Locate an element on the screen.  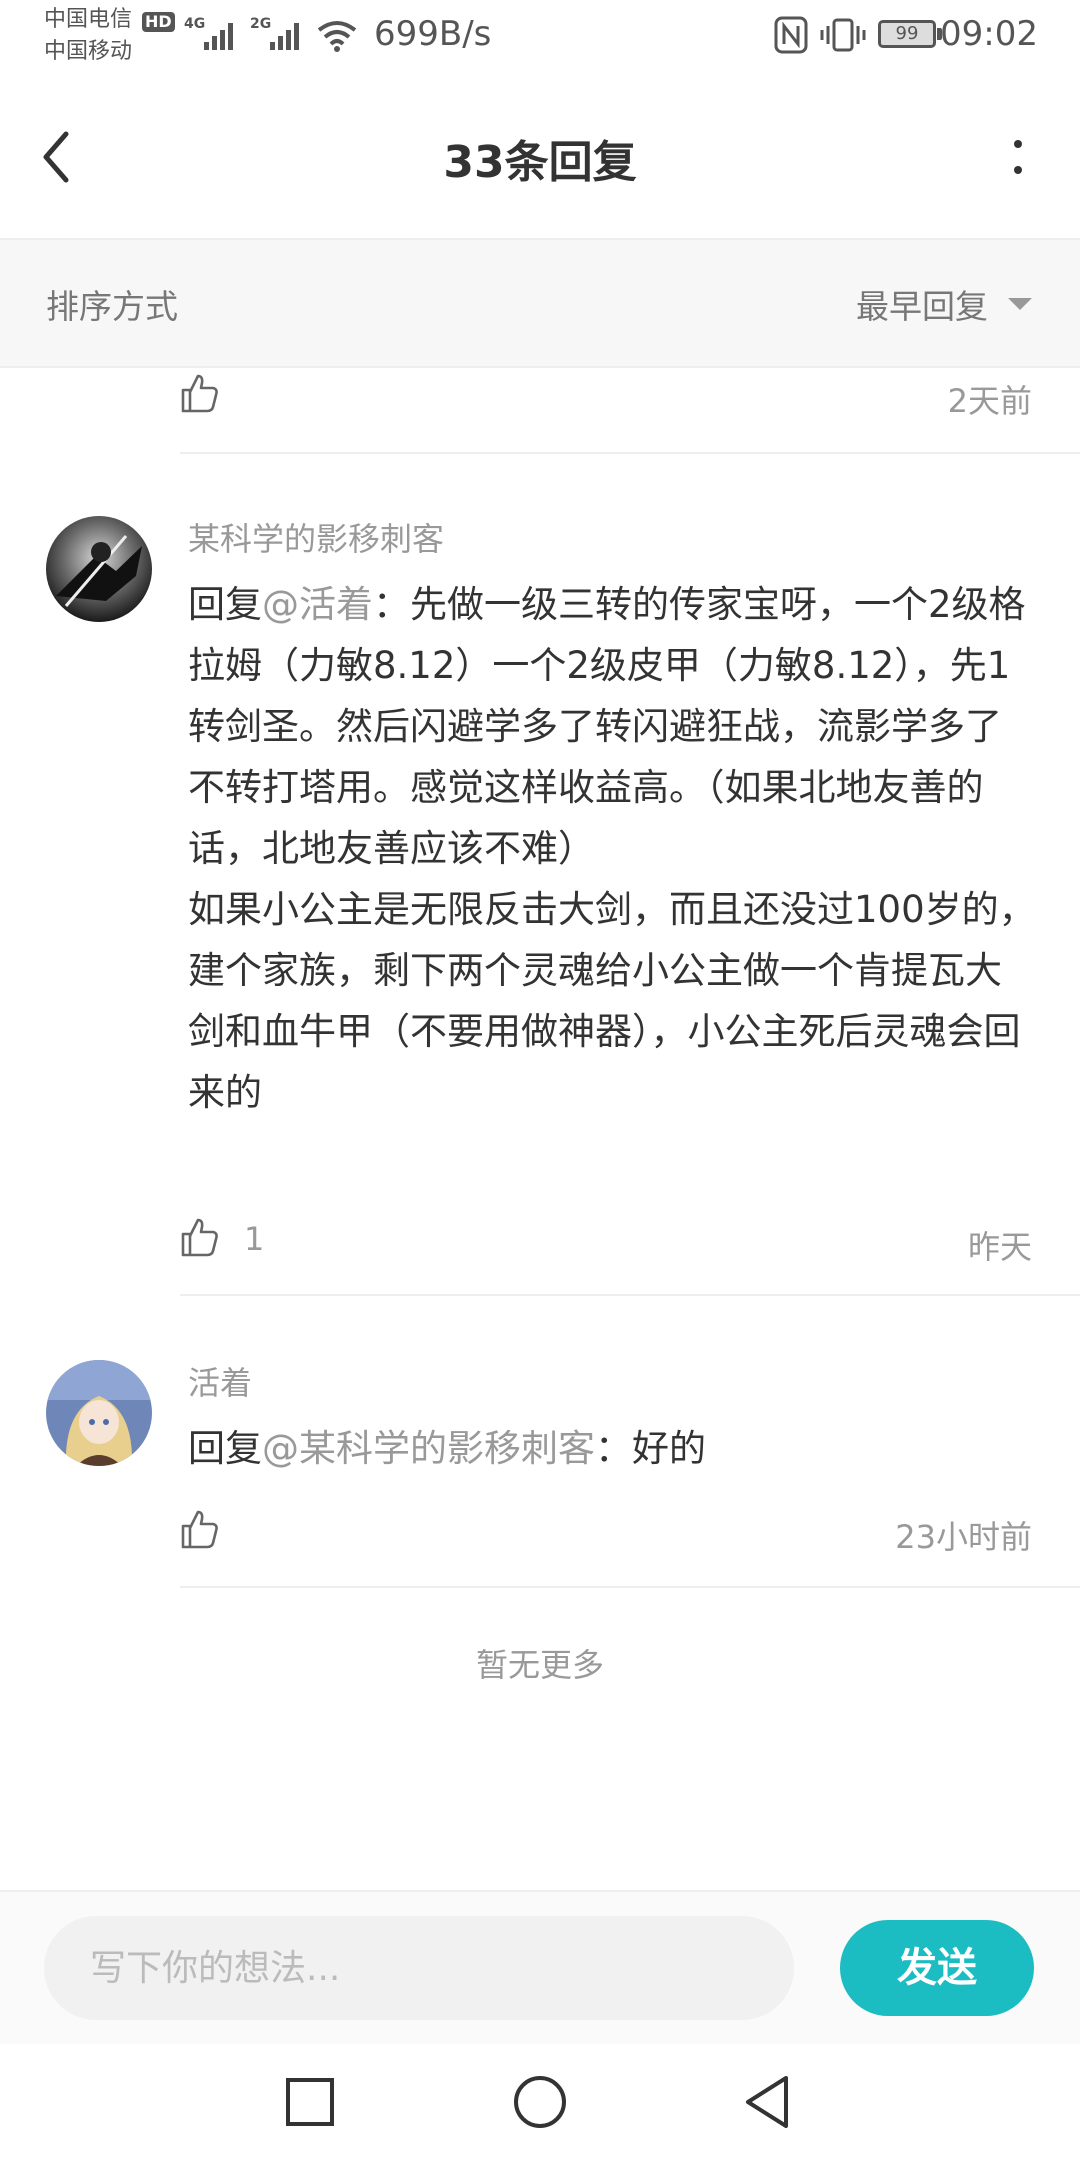
square-icon is located at coordinates (310, 2102).